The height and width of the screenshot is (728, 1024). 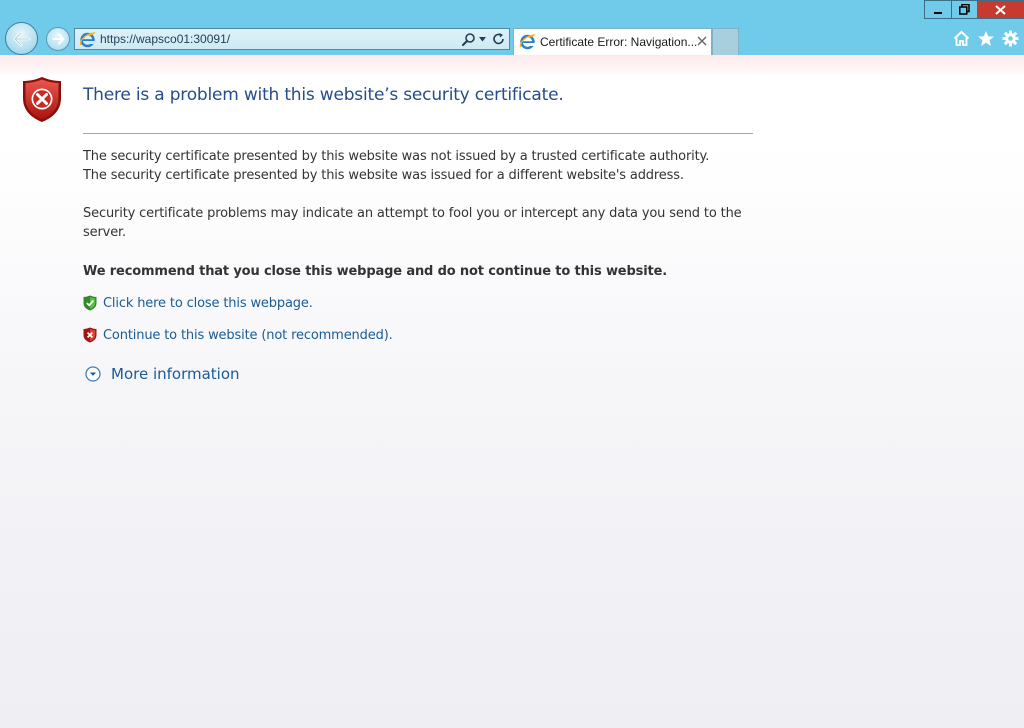 I want to click on back-button, so click(x=21, y=38).